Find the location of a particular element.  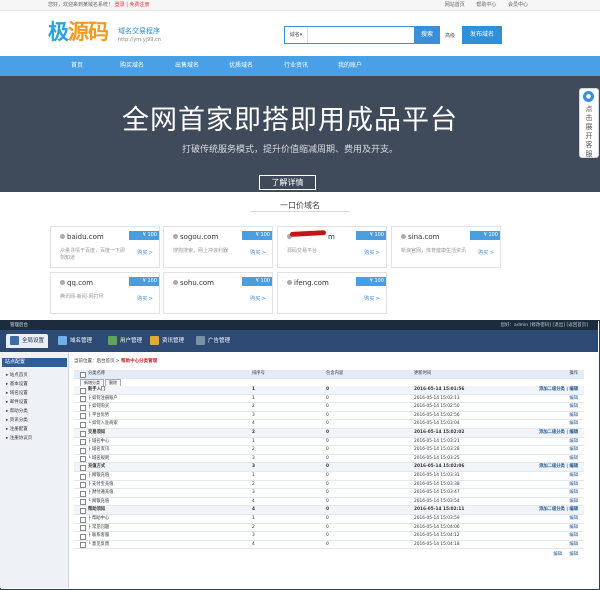

nav-buy: 购买域名 is located at coordinates (132, 66).